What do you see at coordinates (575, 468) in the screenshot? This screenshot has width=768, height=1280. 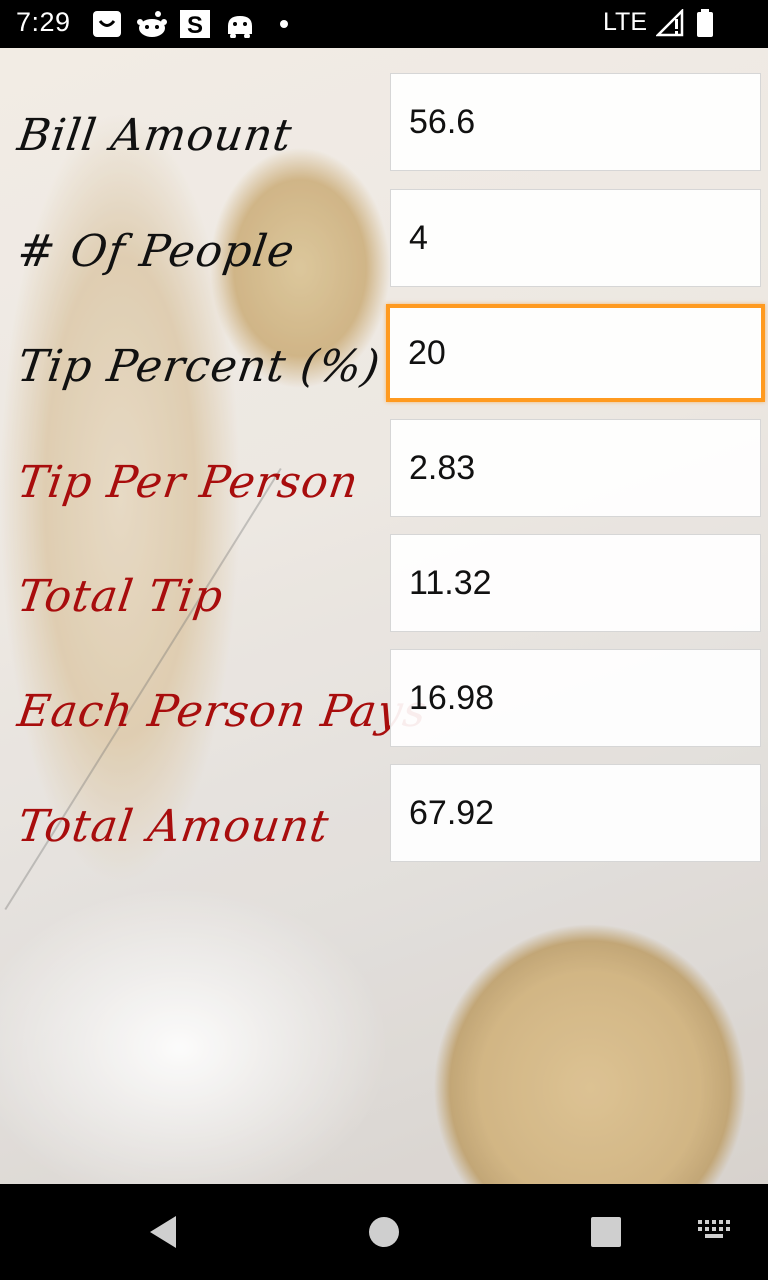 I see `tip-per-person-field: 2.83` at bounding box center [575, 468].